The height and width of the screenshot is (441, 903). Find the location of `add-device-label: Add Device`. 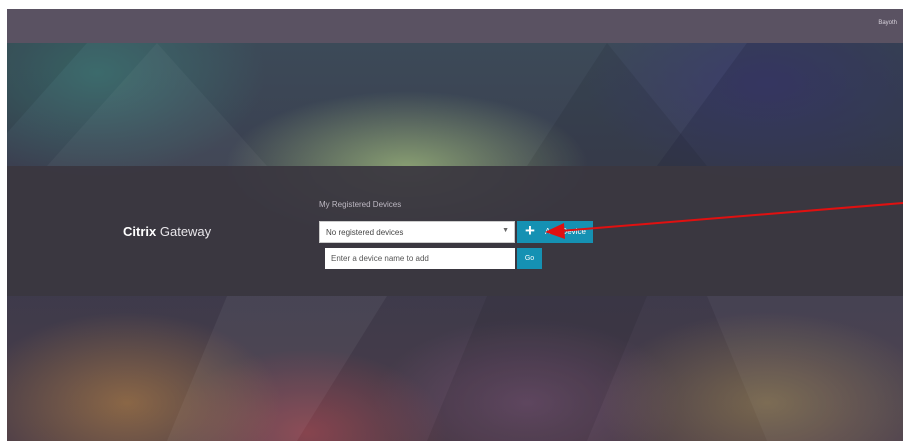

add-device-label: Add Device is located at coordinates (565, 231).